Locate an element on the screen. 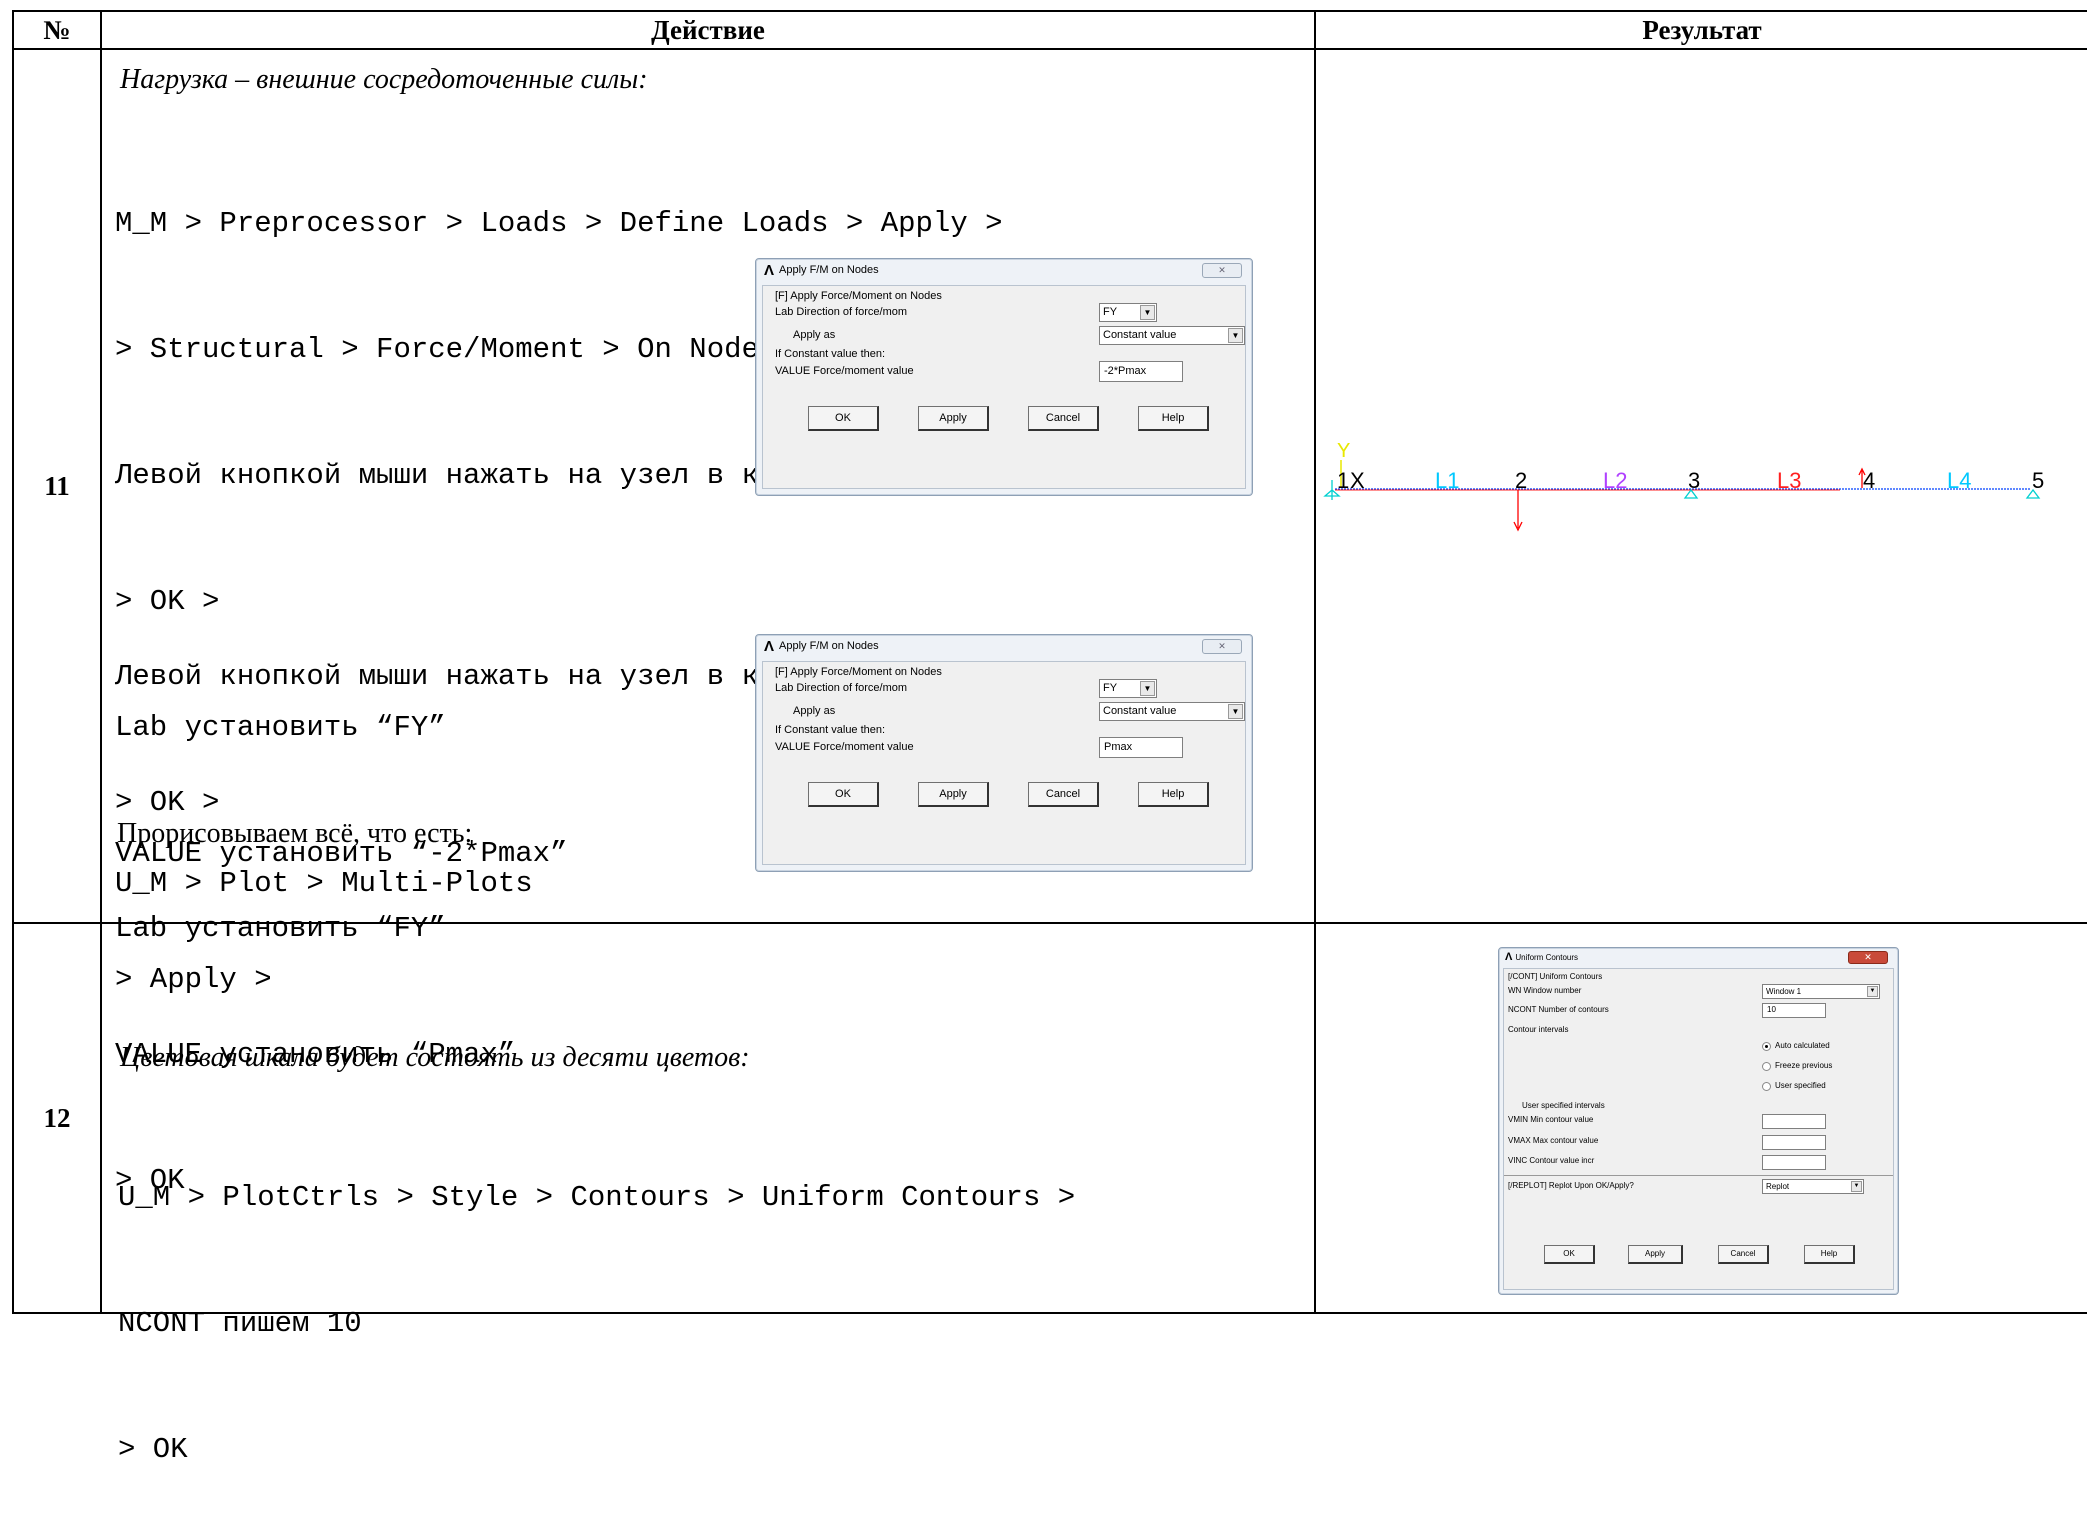  contour-intervals-label: Contour intervals is located at coordinates (1538, 1029).